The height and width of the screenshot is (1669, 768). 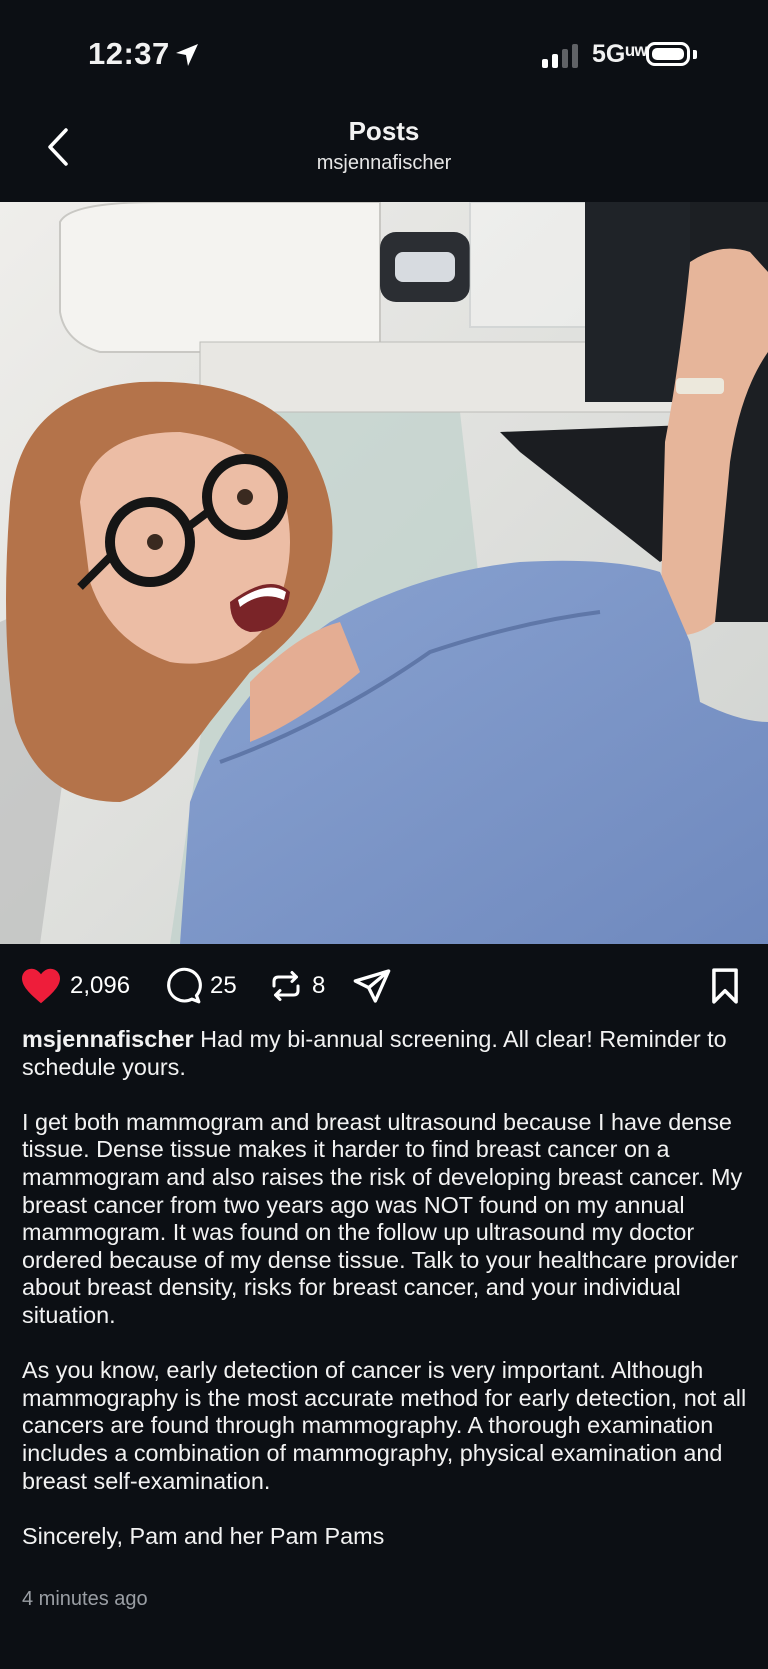 What do you see at coordinates (108, 1039) in the screenshot?
I see `caption-username: msjennafischer` at bounding box center [108, 1039].